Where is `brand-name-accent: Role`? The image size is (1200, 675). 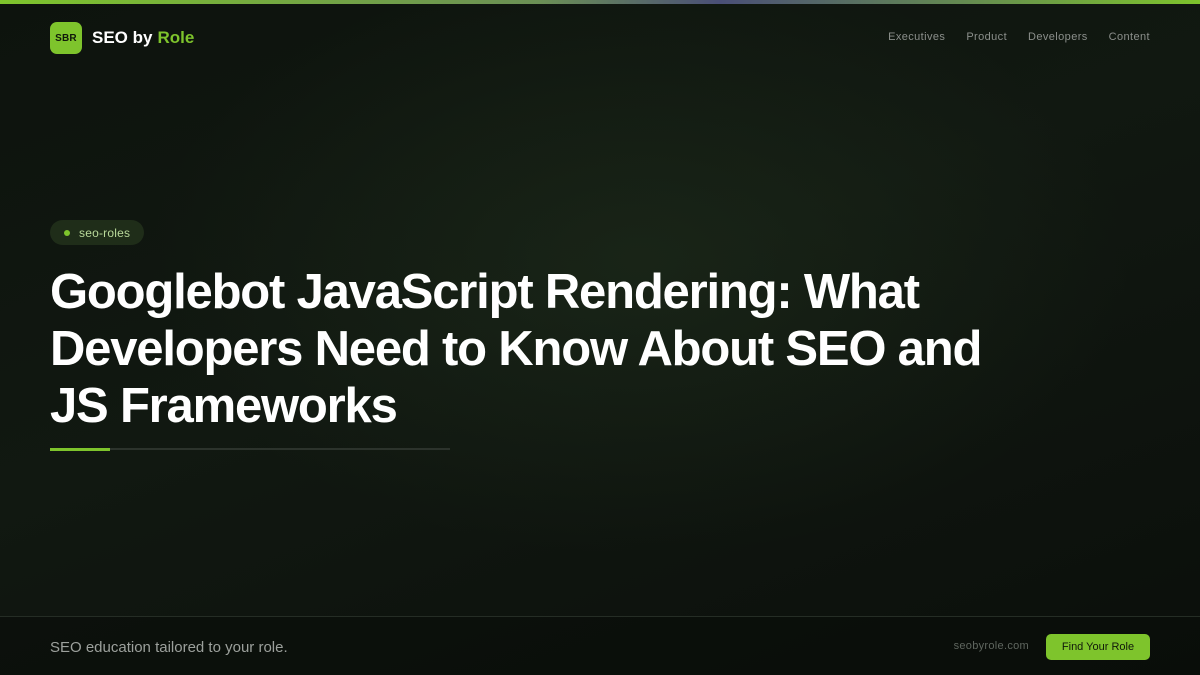 brand-name-accent: Role is located at coordinates (176, 37).